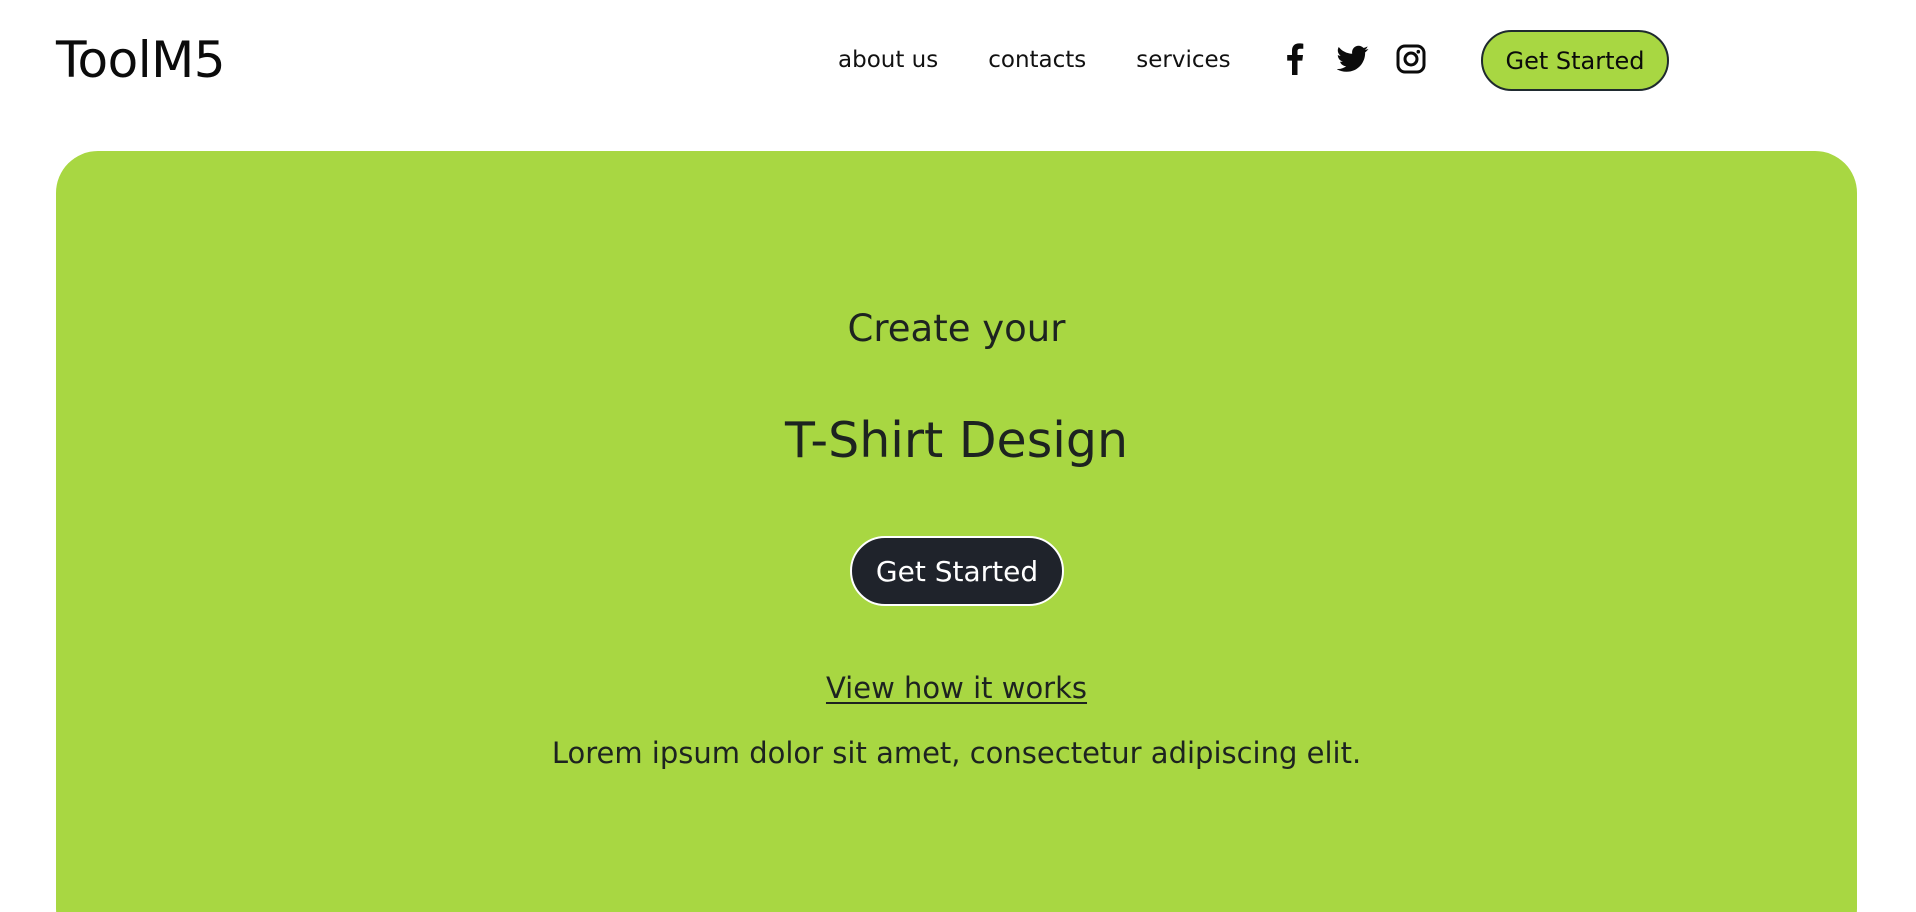 The width and height of the screenshot is (1916, 912). Describe the element at coordinates (957, 571) in the screenshot. I see `hero-get-started-button: Get Started` at that location.